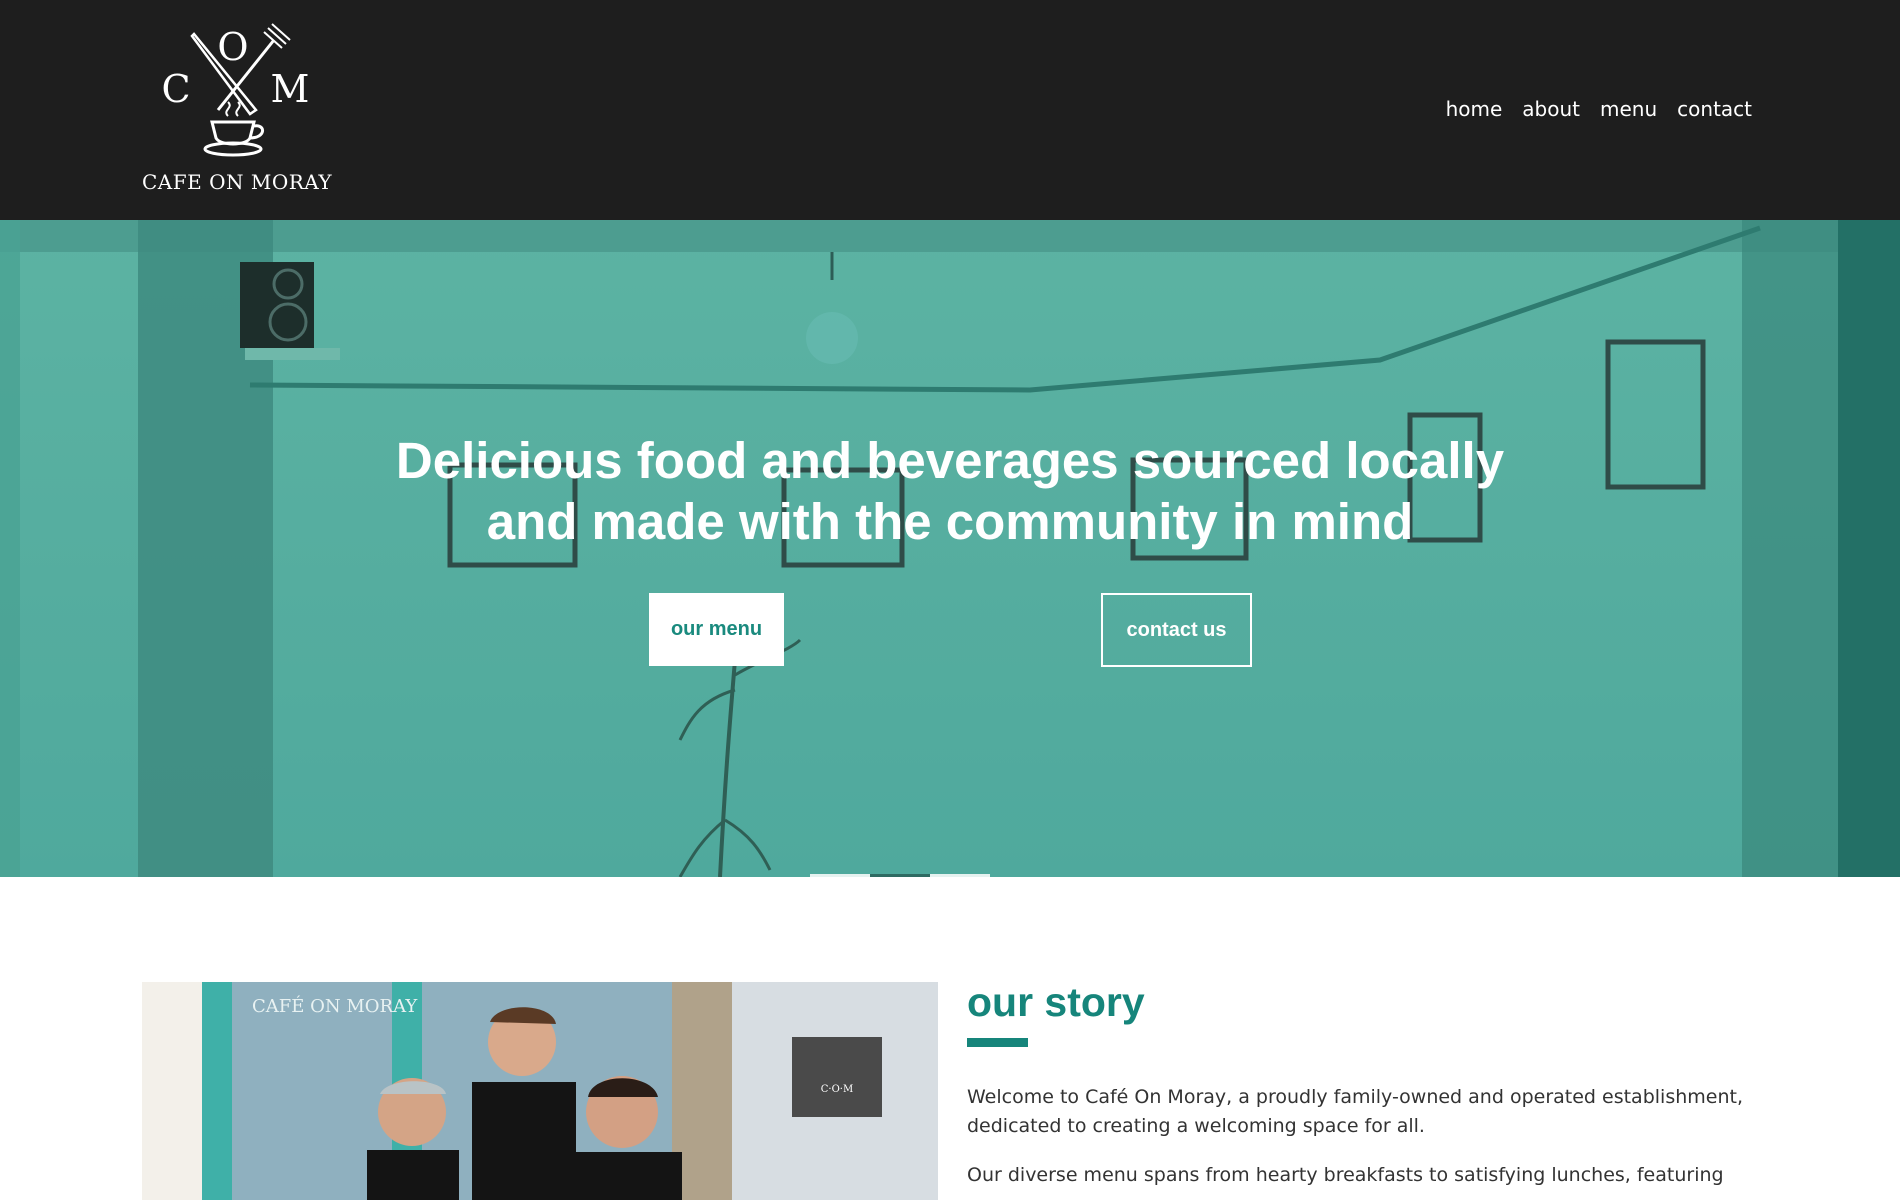 This screenshot has height=1200, width=1900. Describe the element at coordinates (837, 1089) in the screenshot. I see `svg-text: C·O·M` at that location.